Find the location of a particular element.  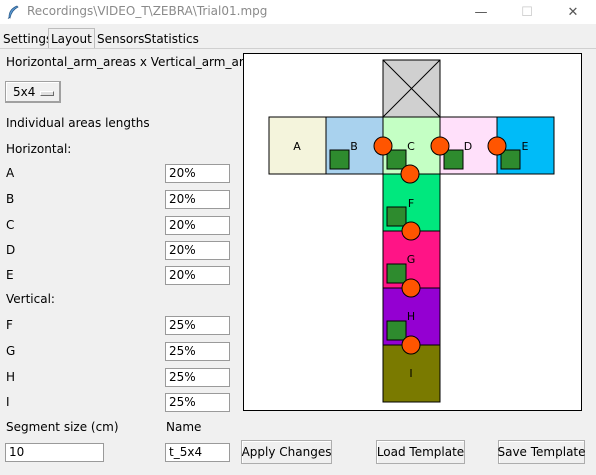

save-template-button: Save Template is located at coordinates (541, 452).